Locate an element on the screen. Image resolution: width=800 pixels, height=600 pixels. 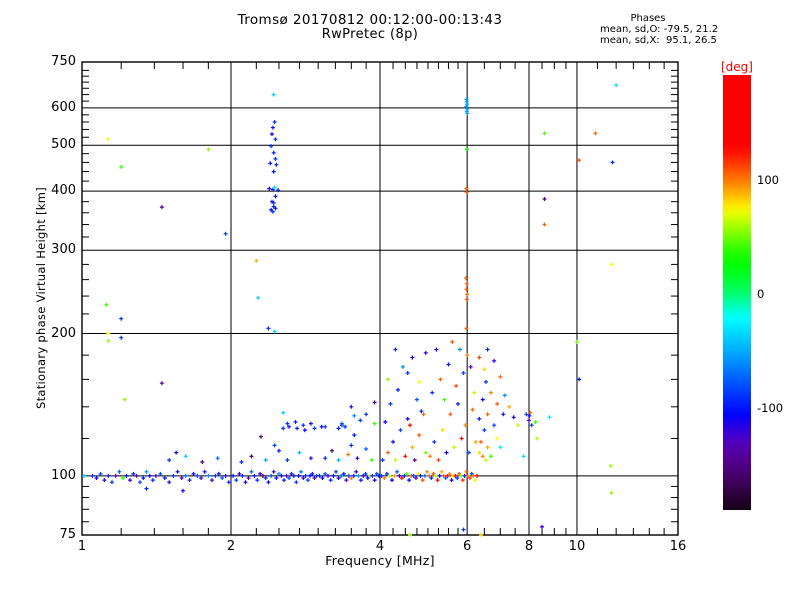
y-tick-label: 750 is located at coordinates (63, 61).